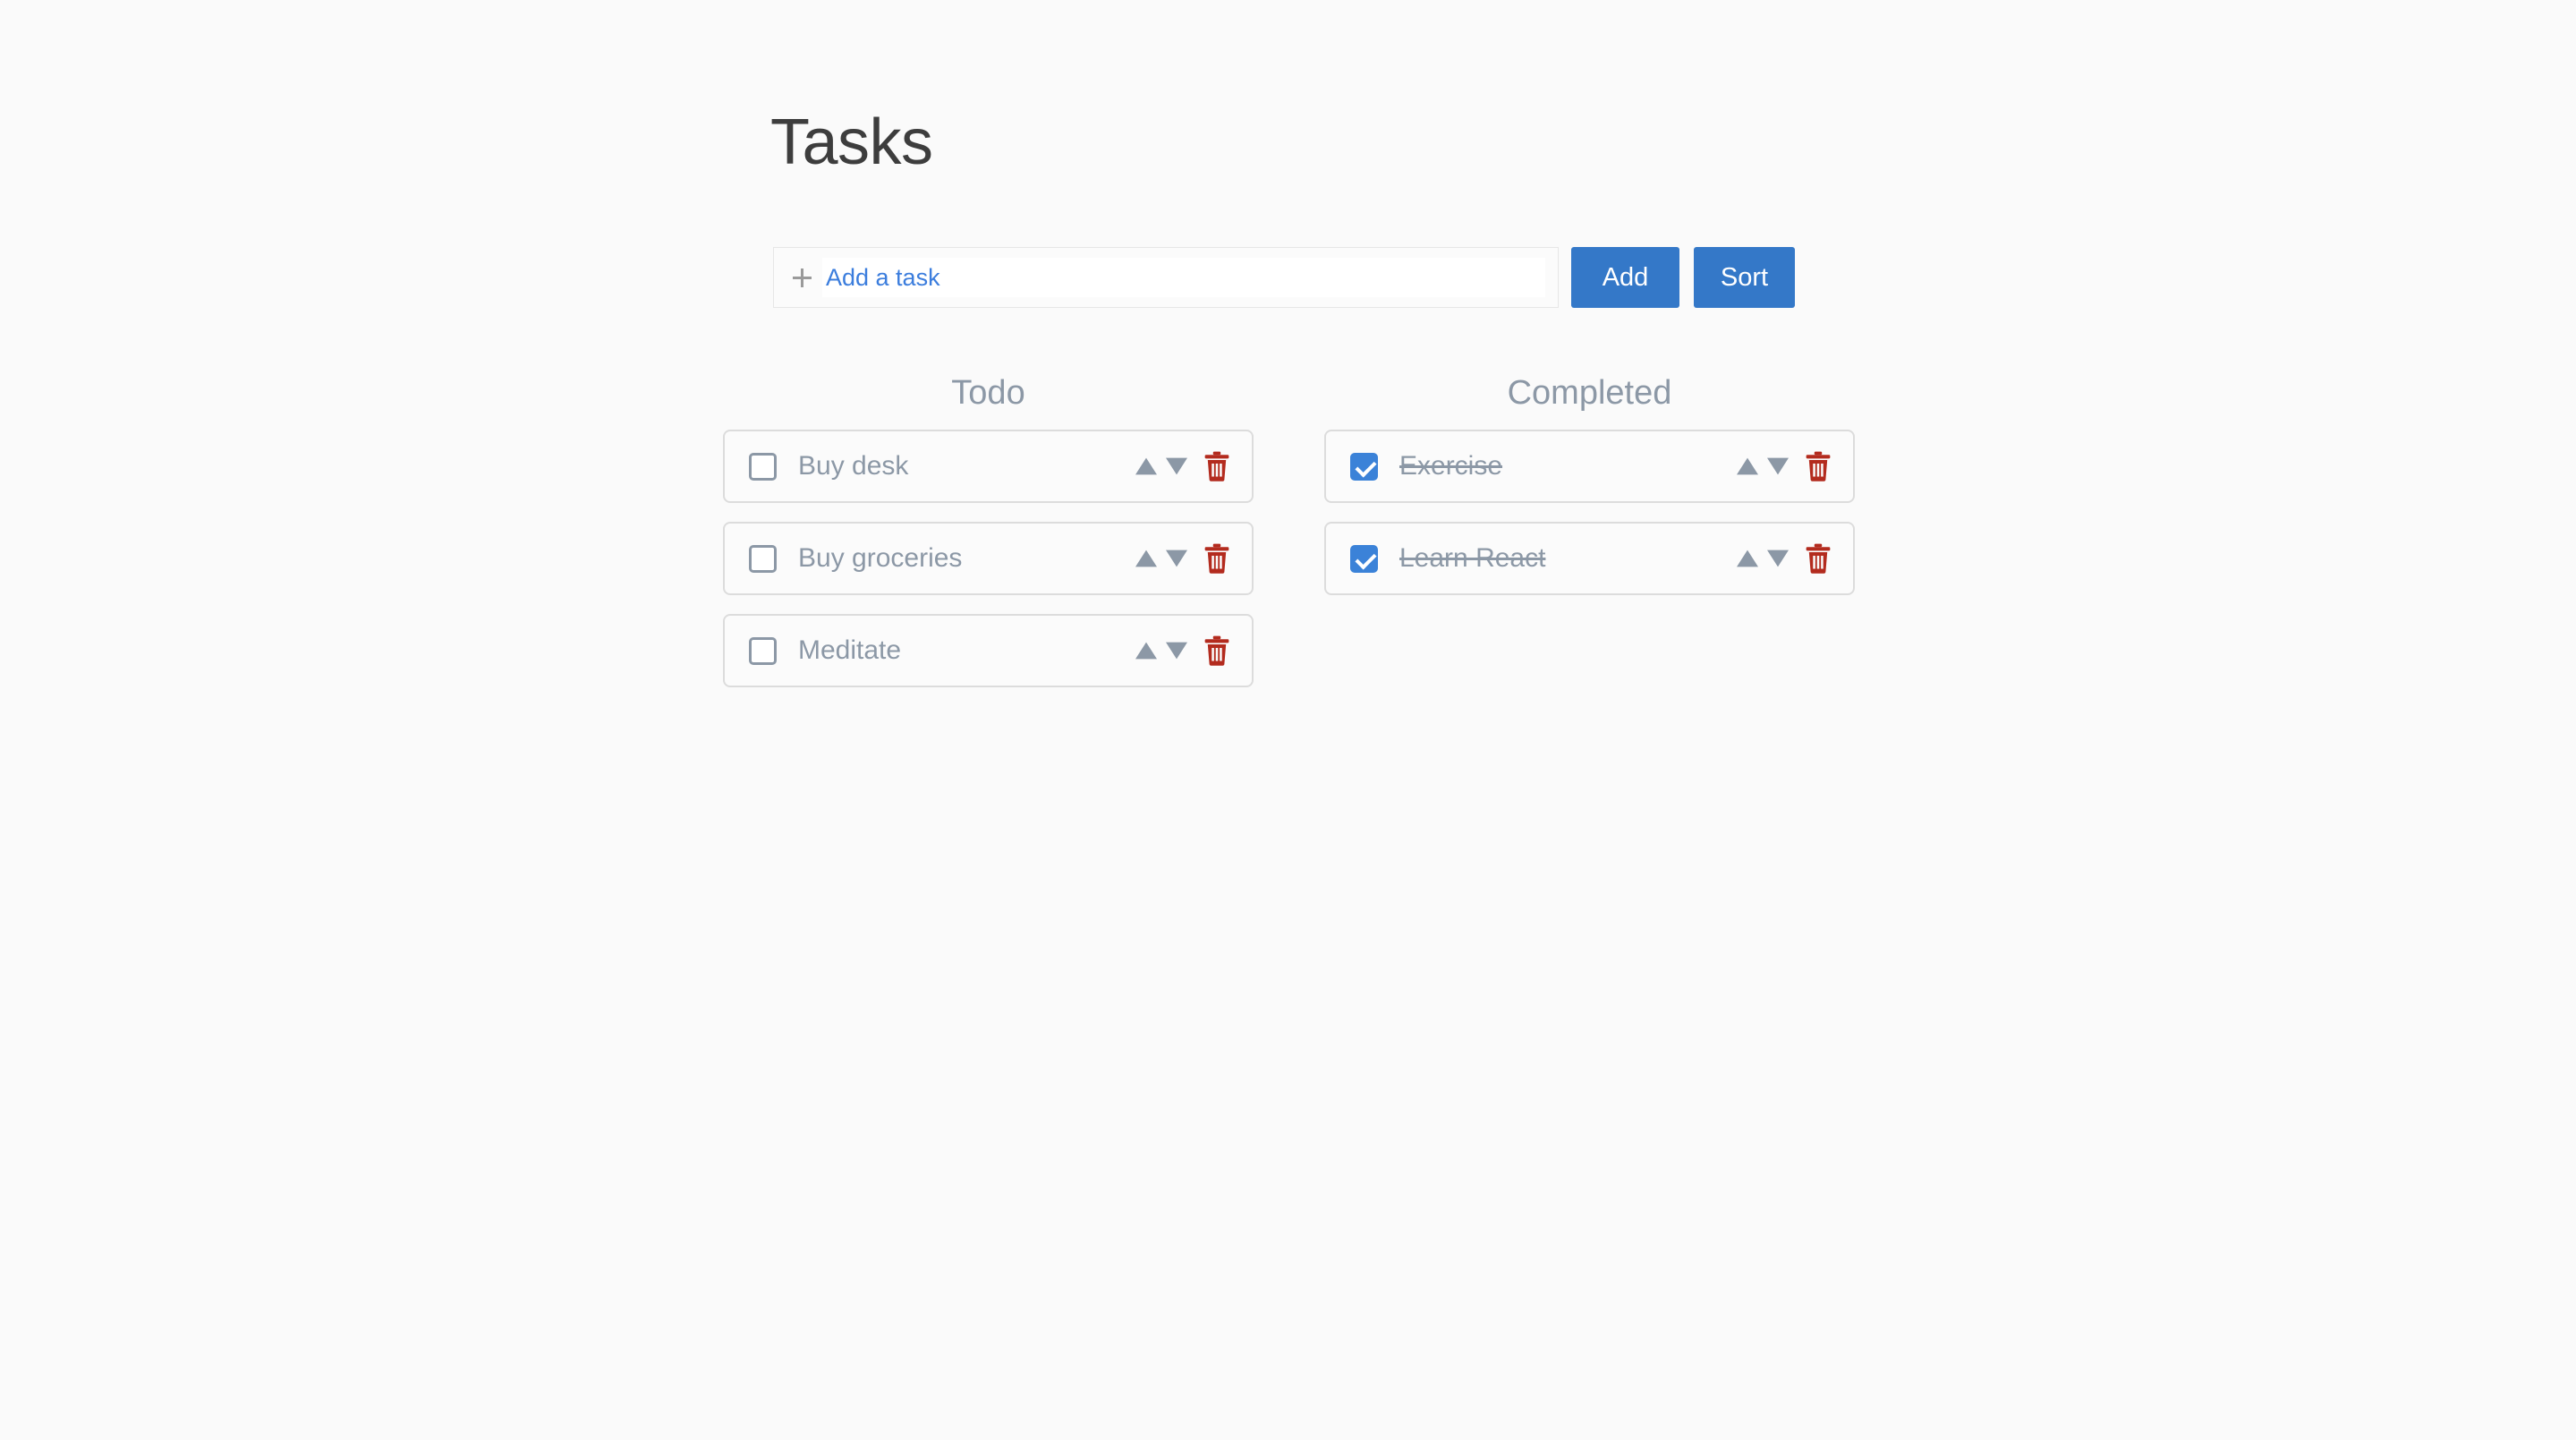  Describe the element at coordinates (1183, 277) in the screenshot. I see `task-input` at that location.